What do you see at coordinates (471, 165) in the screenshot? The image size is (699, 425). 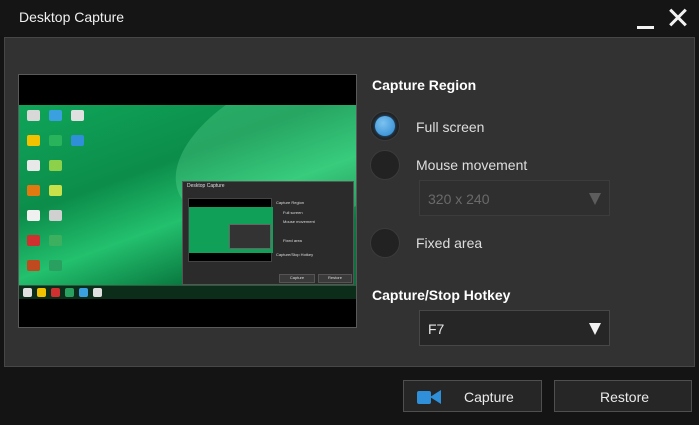 I see `mouse-movement-label: Mouse movement` at bounding box center [471, 165].